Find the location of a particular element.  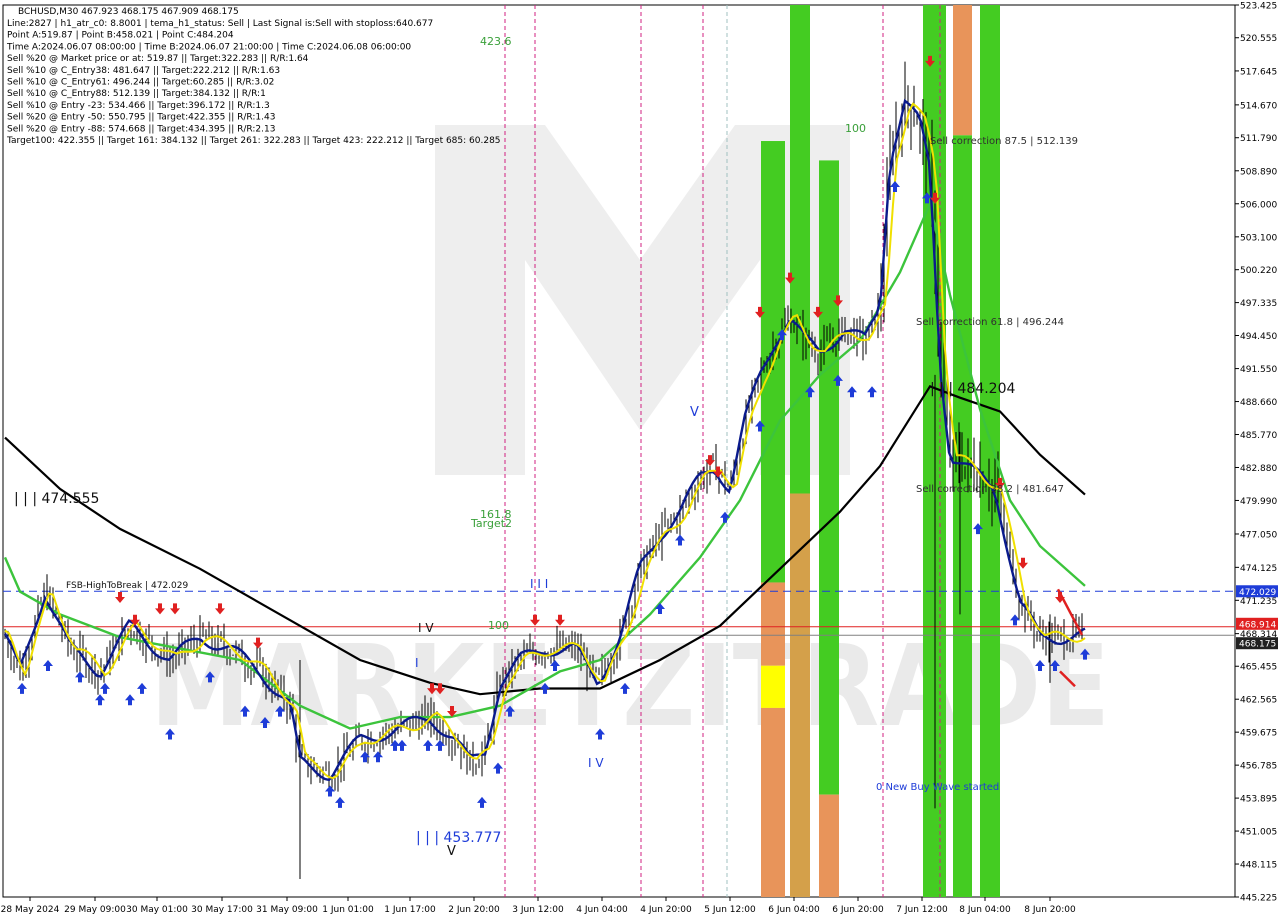

y-tick-label: 520.555 is located at coordinates (1258, 39).